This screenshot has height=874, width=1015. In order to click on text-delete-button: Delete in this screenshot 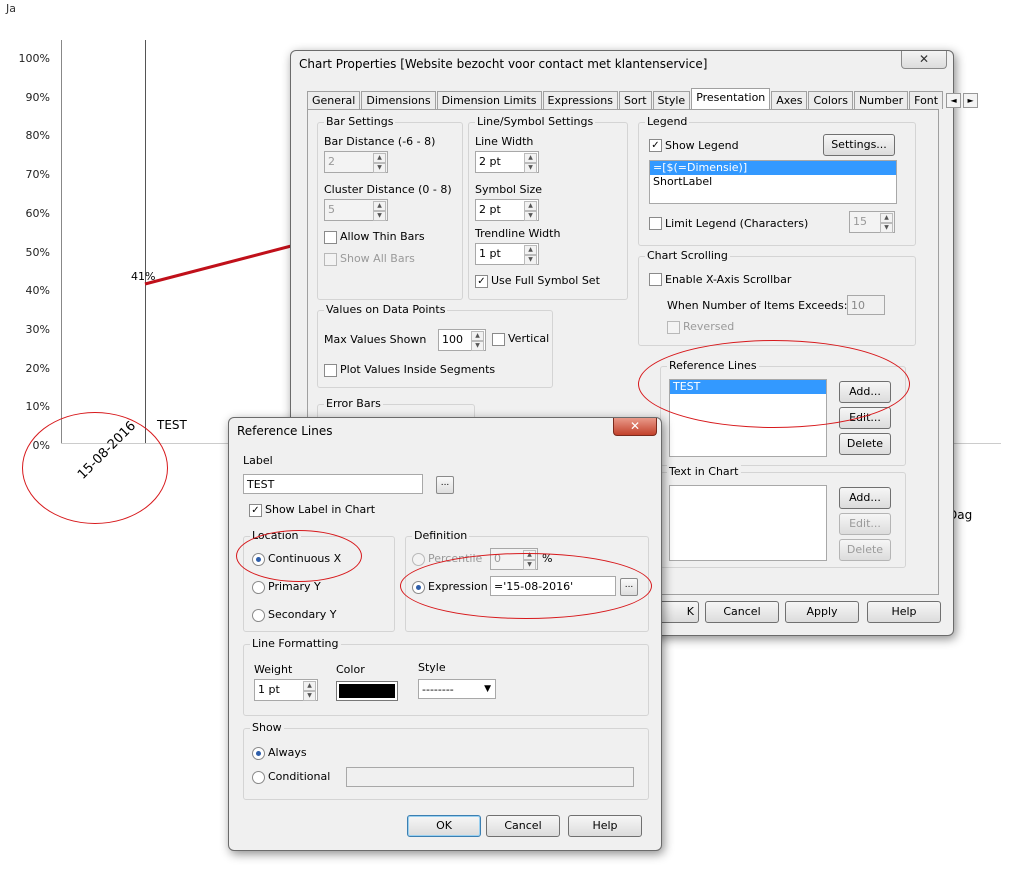, I will do `click(865, 550)`.